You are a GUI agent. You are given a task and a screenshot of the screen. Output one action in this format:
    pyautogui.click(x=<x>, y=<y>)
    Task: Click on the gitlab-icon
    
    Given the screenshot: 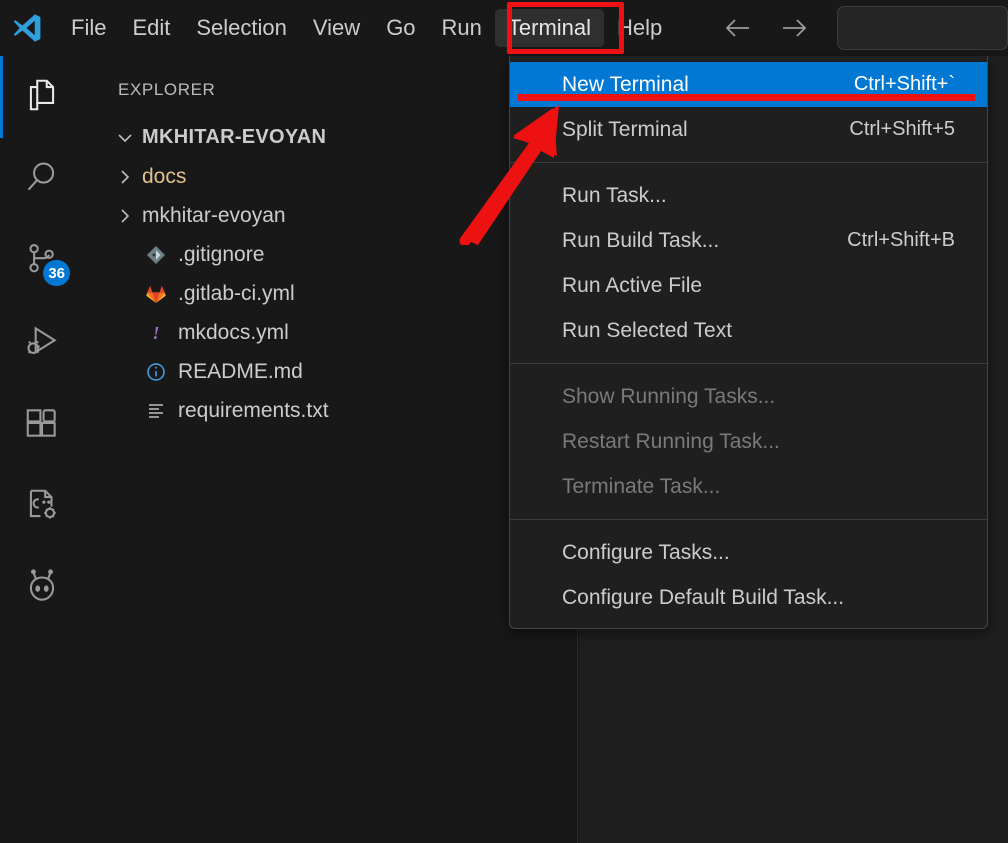 What is the action you would take?
    pyautogui.click(x=156, y=294)
    